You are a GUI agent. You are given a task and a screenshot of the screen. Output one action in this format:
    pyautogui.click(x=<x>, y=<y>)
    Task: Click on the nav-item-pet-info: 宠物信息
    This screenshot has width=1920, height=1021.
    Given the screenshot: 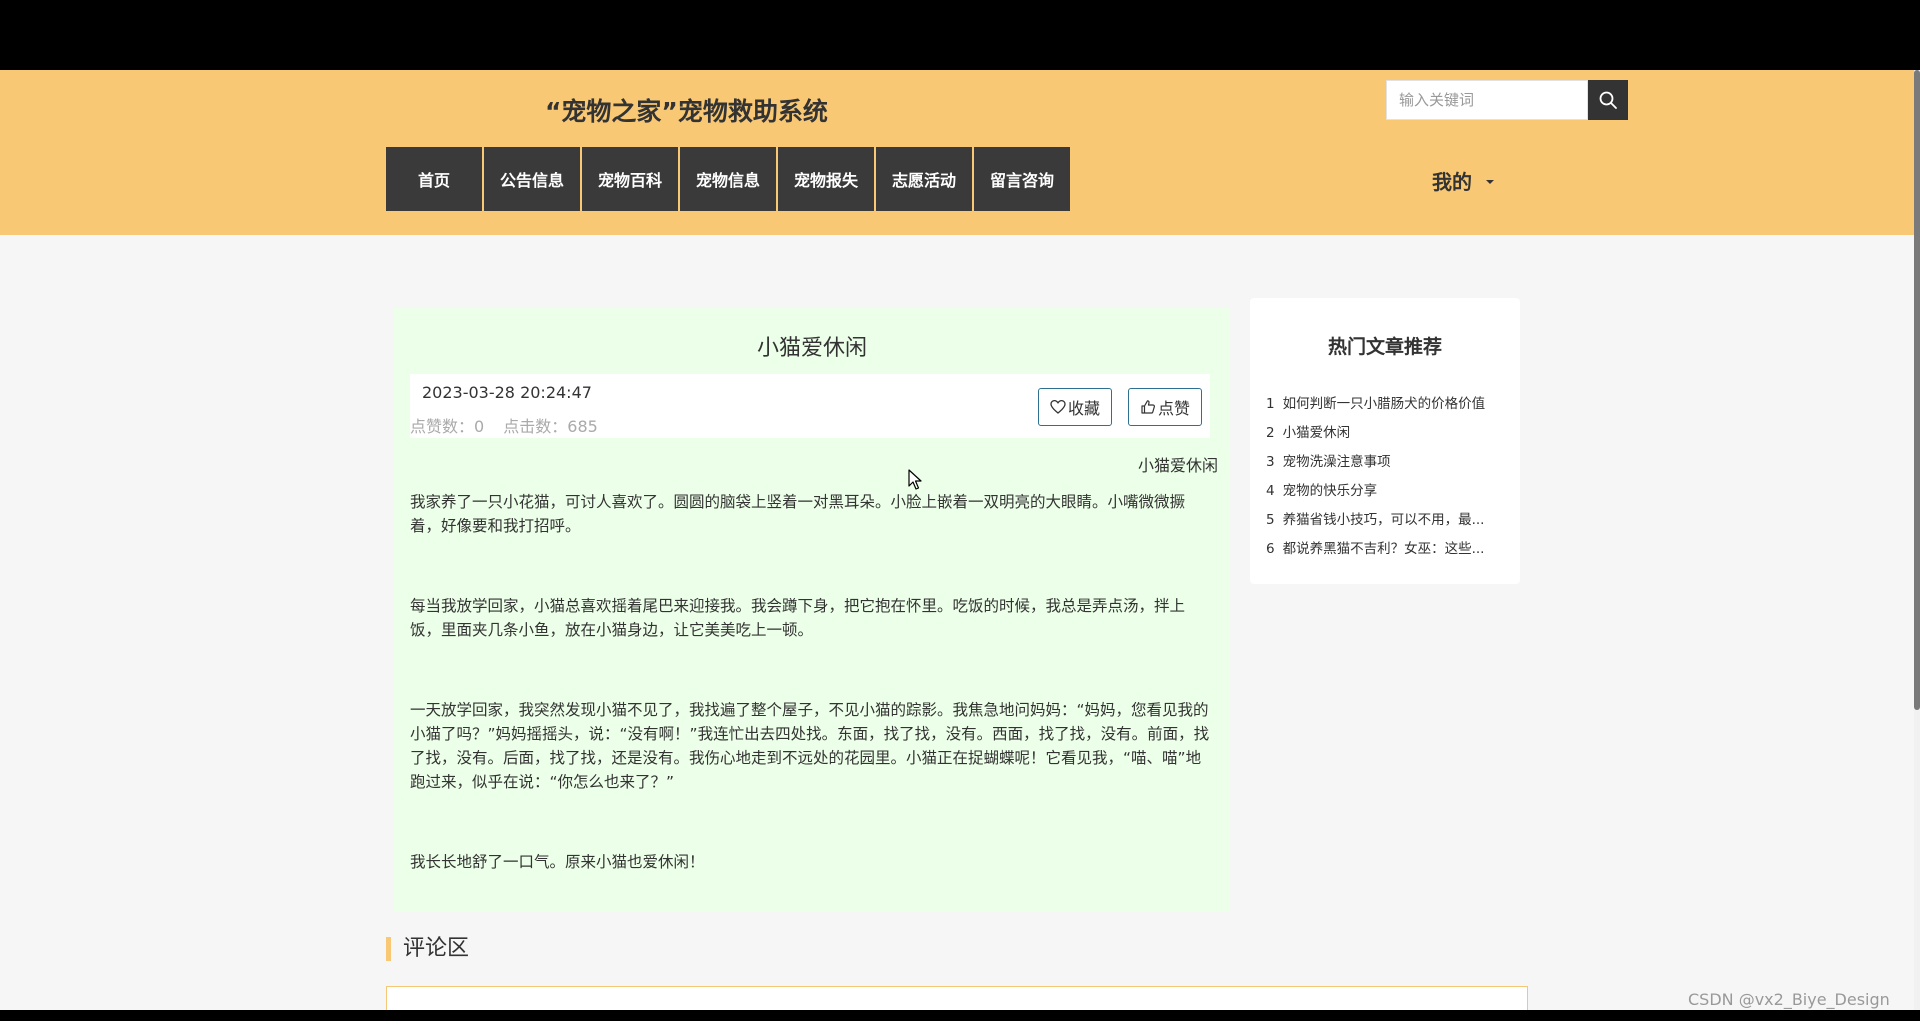 What is the action you would take?
    pyautogui.click(x=728, y=179)
    